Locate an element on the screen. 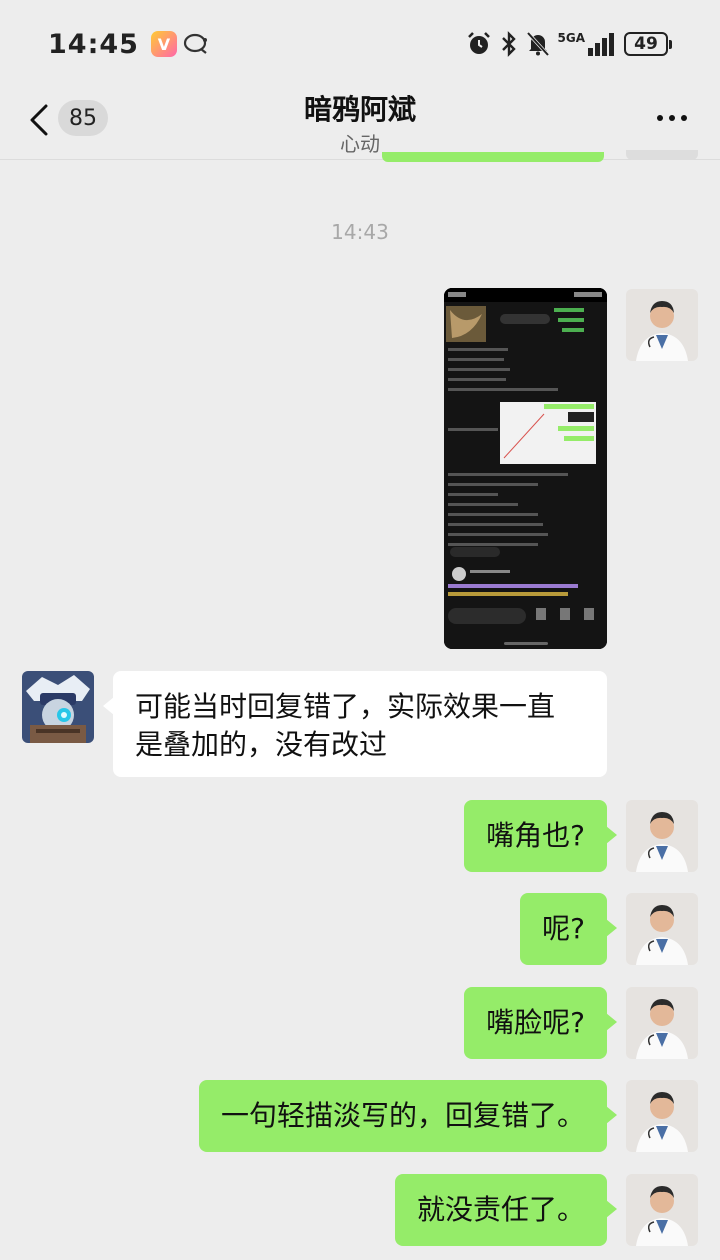 This screenshot has height=1260, width=720. battery-icon: 49 is located at coordinates (648, 44).